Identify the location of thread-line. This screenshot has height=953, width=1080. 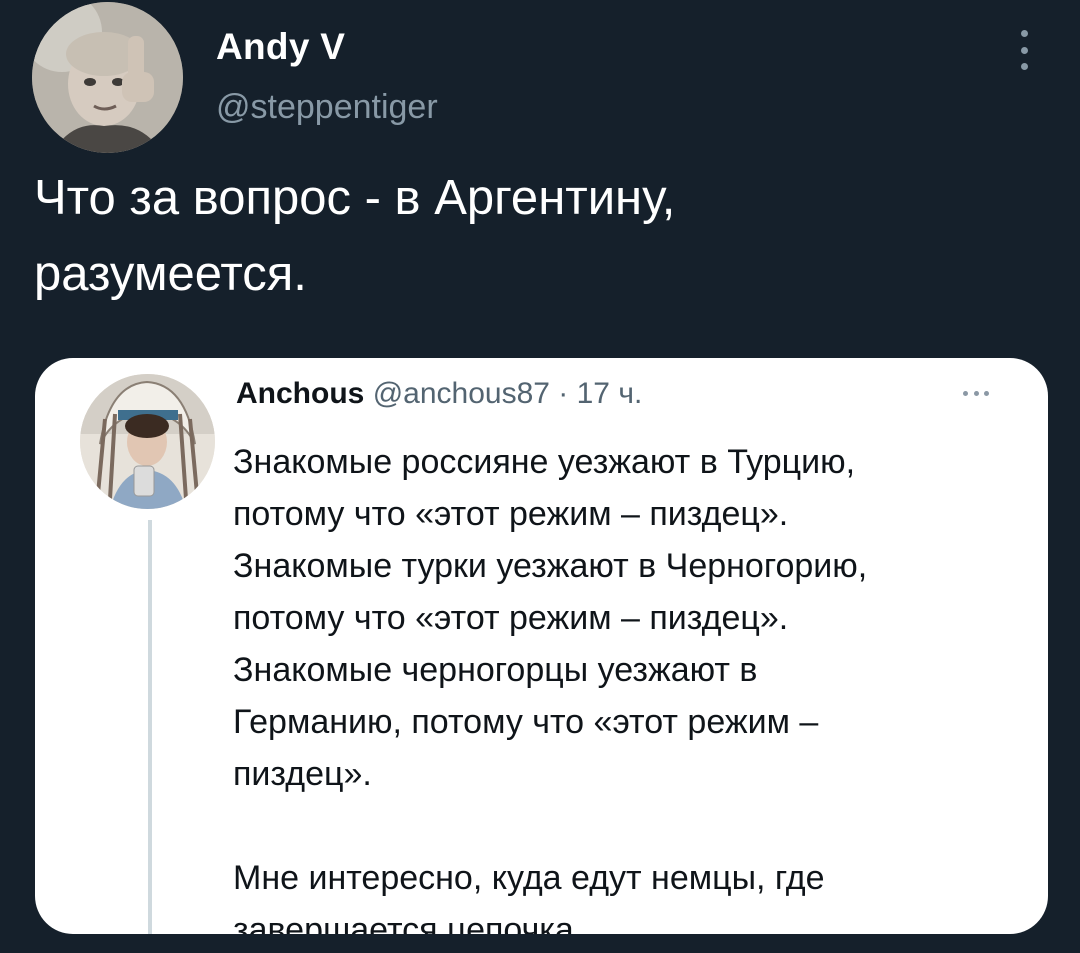
(150, 727).